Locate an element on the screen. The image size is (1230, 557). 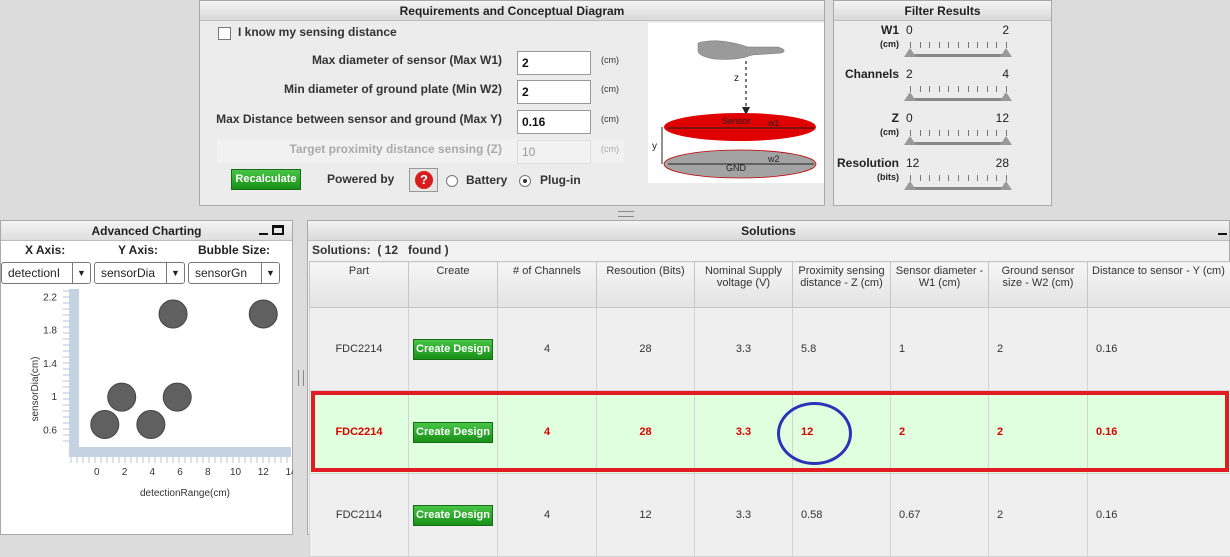
filter-z-min-handle is located at coordinates (910, 140).